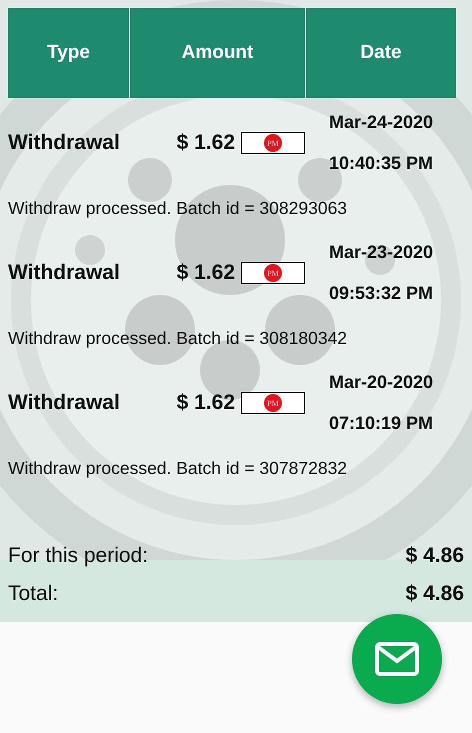 This screenshot has height=733, width=472. I want to click on transaction-time: 09:53:32 PM, so click(381, 293).